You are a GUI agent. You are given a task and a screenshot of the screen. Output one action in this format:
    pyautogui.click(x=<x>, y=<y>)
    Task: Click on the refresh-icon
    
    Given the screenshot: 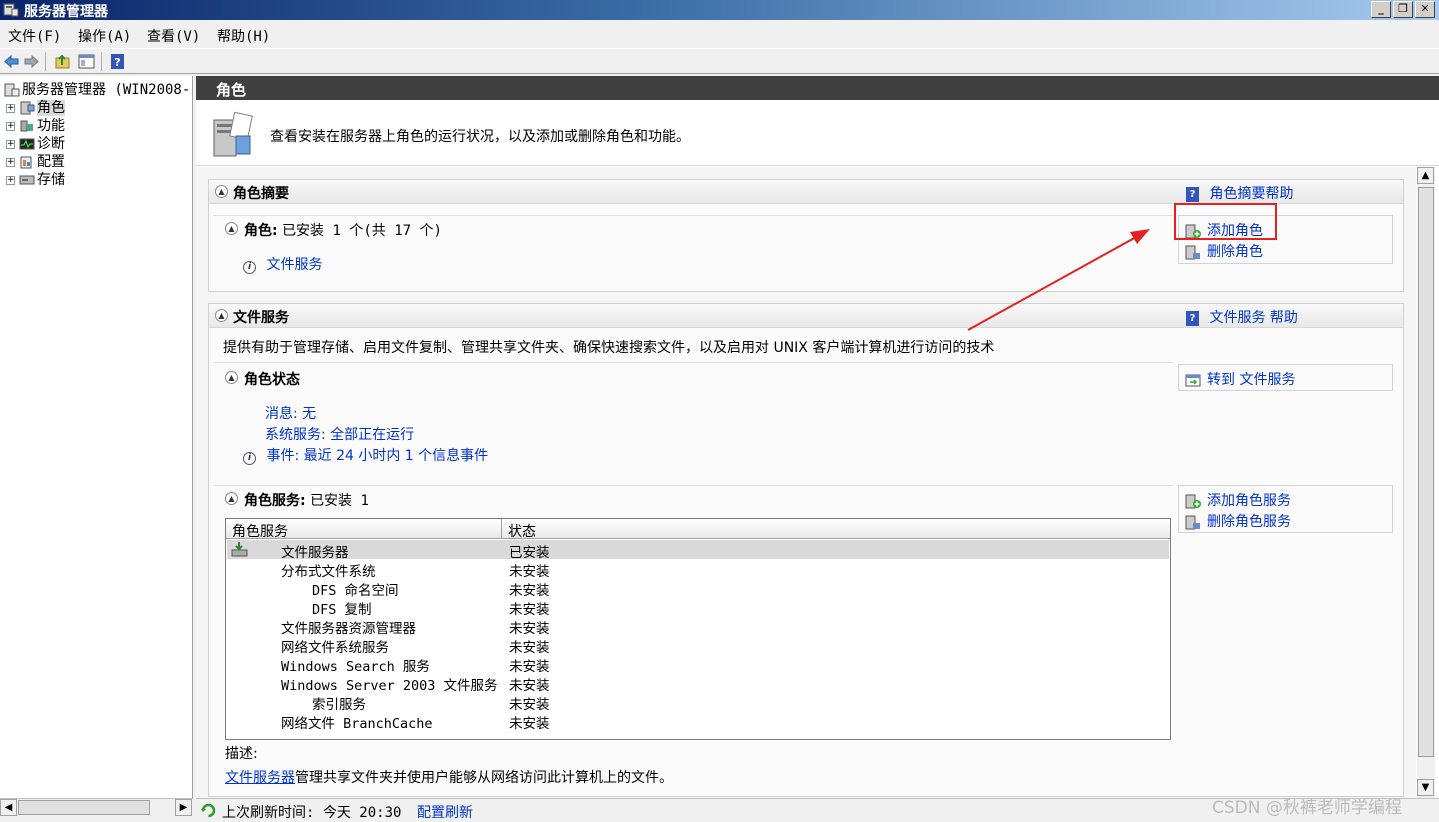 What is the action you would take?
    pyautogui.click(x=208, y=810)
    